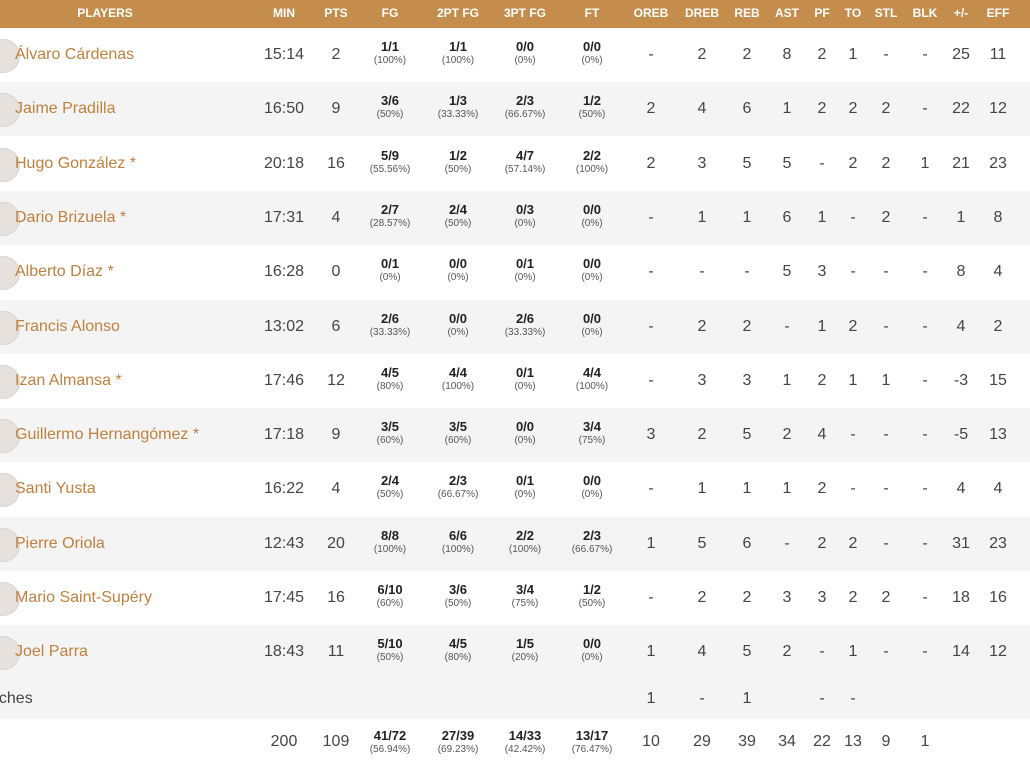 The height and width of the screenshot is (762, 1030). Describe the element at coordinates (55, 489) in the screenshot. I see `player-name-link: Santi Yusta` at that location.